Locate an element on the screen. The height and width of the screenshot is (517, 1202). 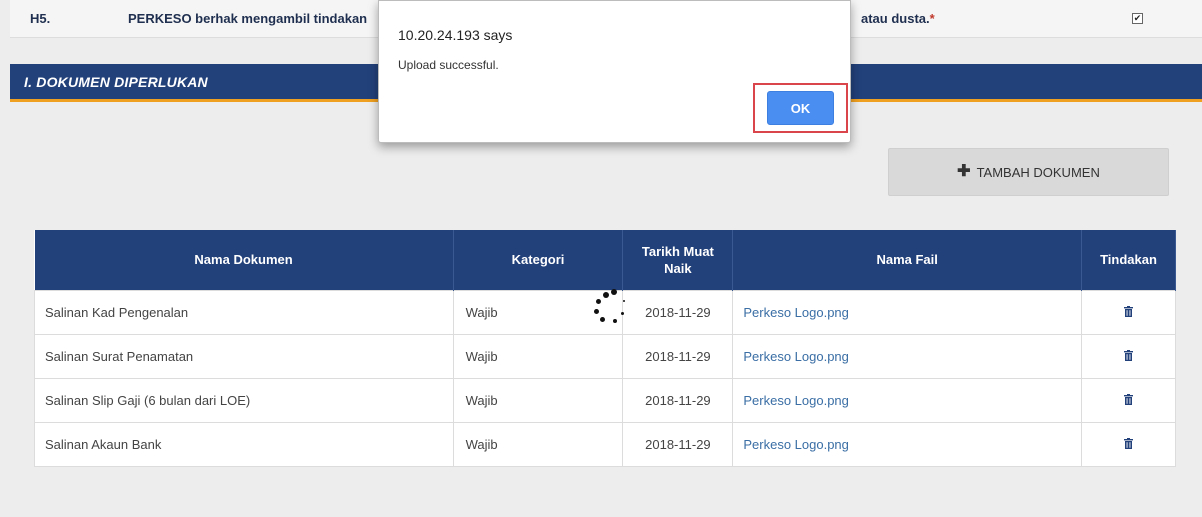
declaration-text-end: atau dusta.* is located at coordinates (898, 18).